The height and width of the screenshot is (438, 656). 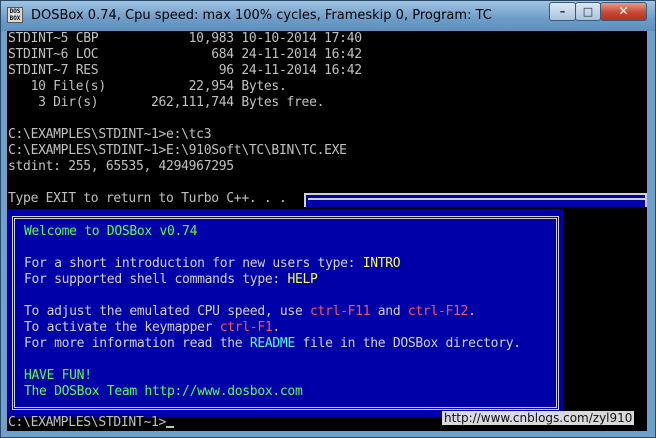 What do you see at coordinates (408, 343) in the screenshot?
I see `readme-end: file in the DOSBox directory.` at bounding box center [408, 343].